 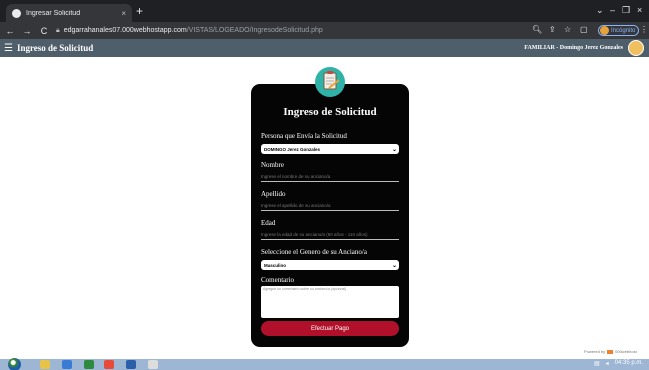 I want to click on browser-tab: Ingresar Solicitud ×, so click(x=69, y=13).